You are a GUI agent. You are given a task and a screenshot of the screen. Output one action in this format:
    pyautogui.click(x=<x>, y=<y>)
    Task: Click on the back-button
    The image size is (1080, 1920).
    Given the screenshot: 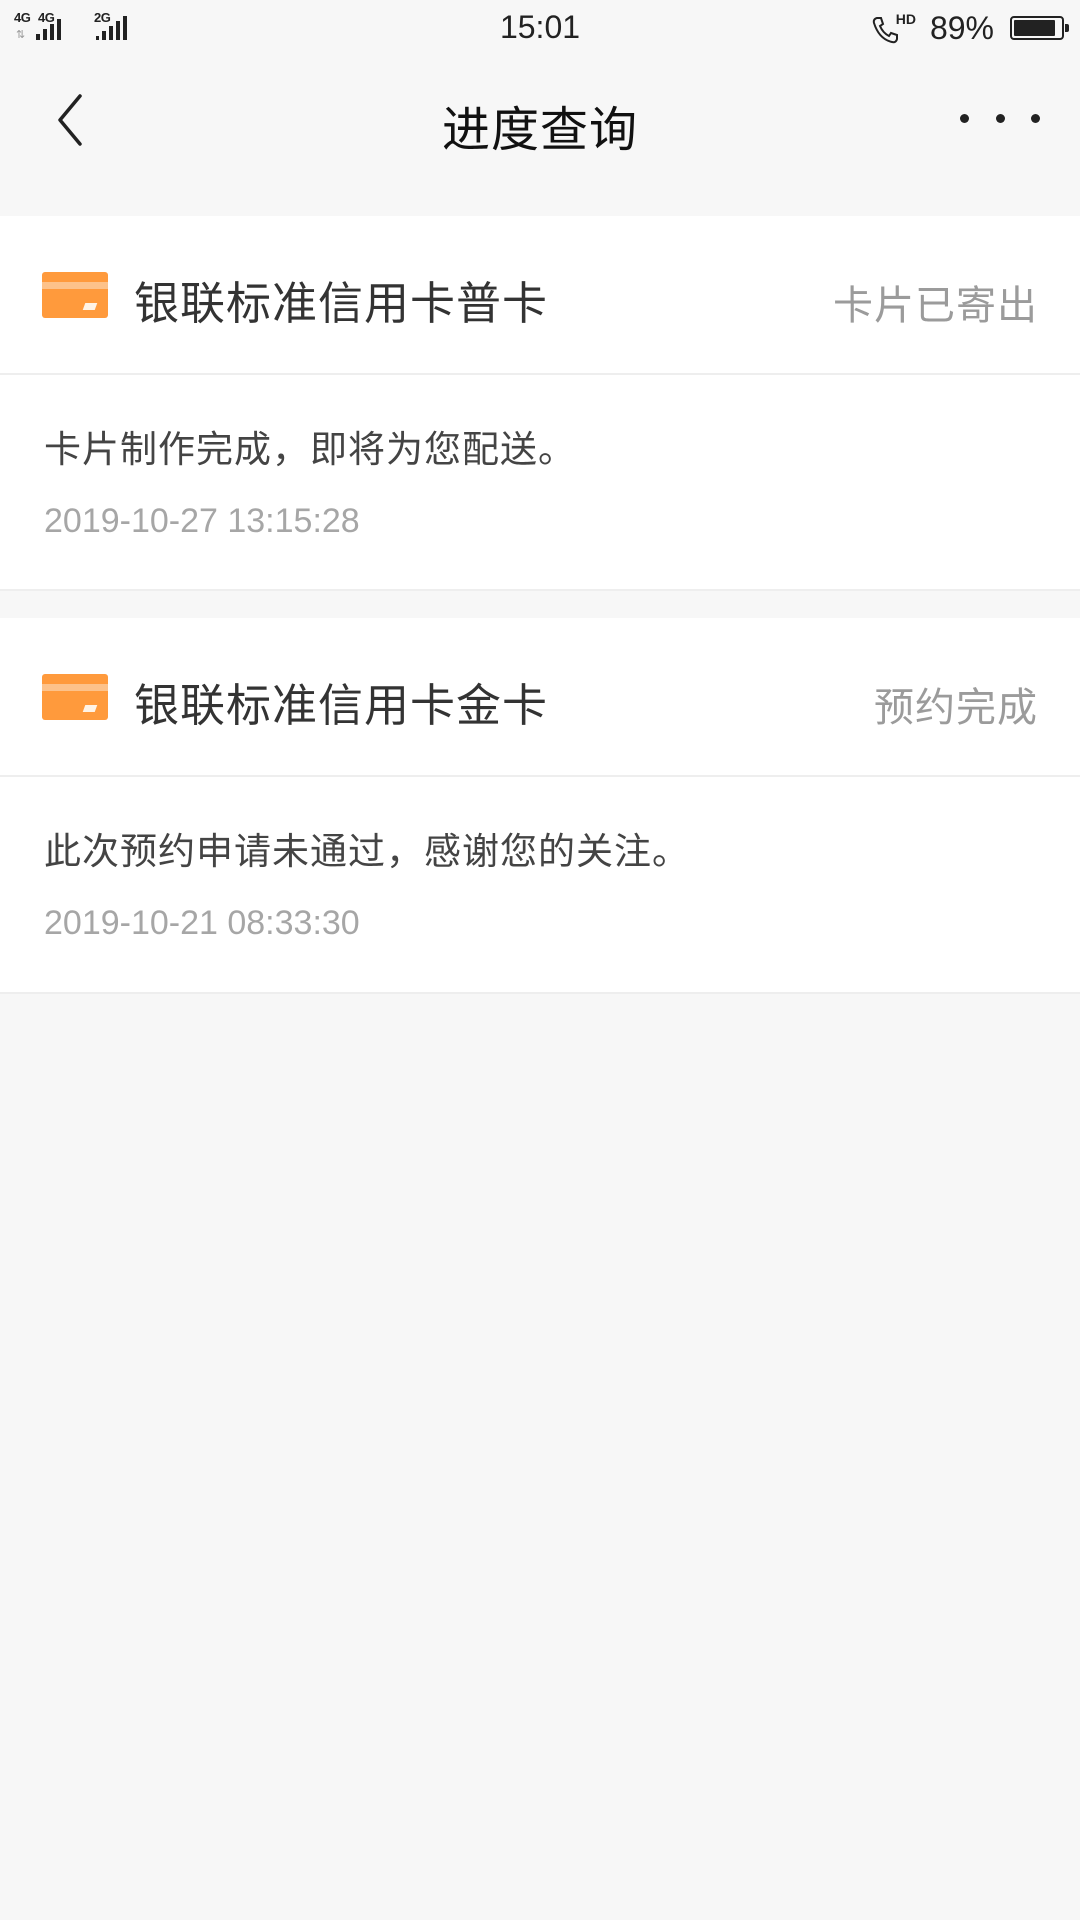 What is the action you would take?
    pyautogui.click(x=72, y=119)
    